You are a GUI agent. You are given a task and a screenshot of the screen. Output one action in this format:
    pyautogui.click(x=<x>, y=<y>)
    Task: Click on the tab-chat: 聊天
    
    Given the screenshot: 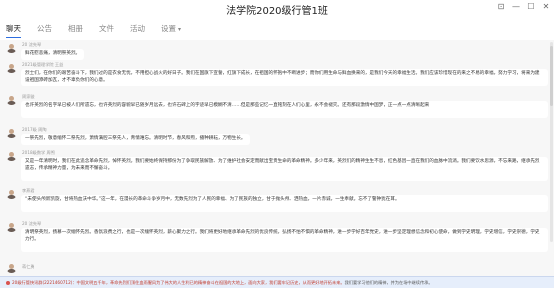 What is the action you would take?
    pyautogui.click(x=13, y=30)
    